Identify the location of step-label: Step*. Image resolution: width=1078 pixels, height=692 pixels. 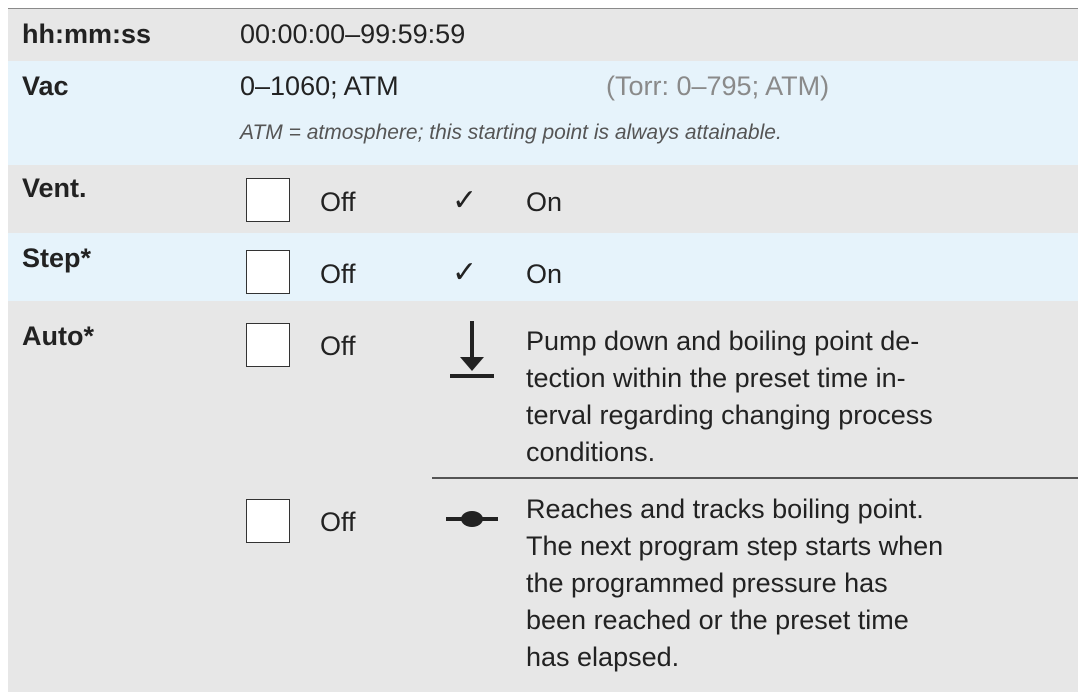
(57, 258).